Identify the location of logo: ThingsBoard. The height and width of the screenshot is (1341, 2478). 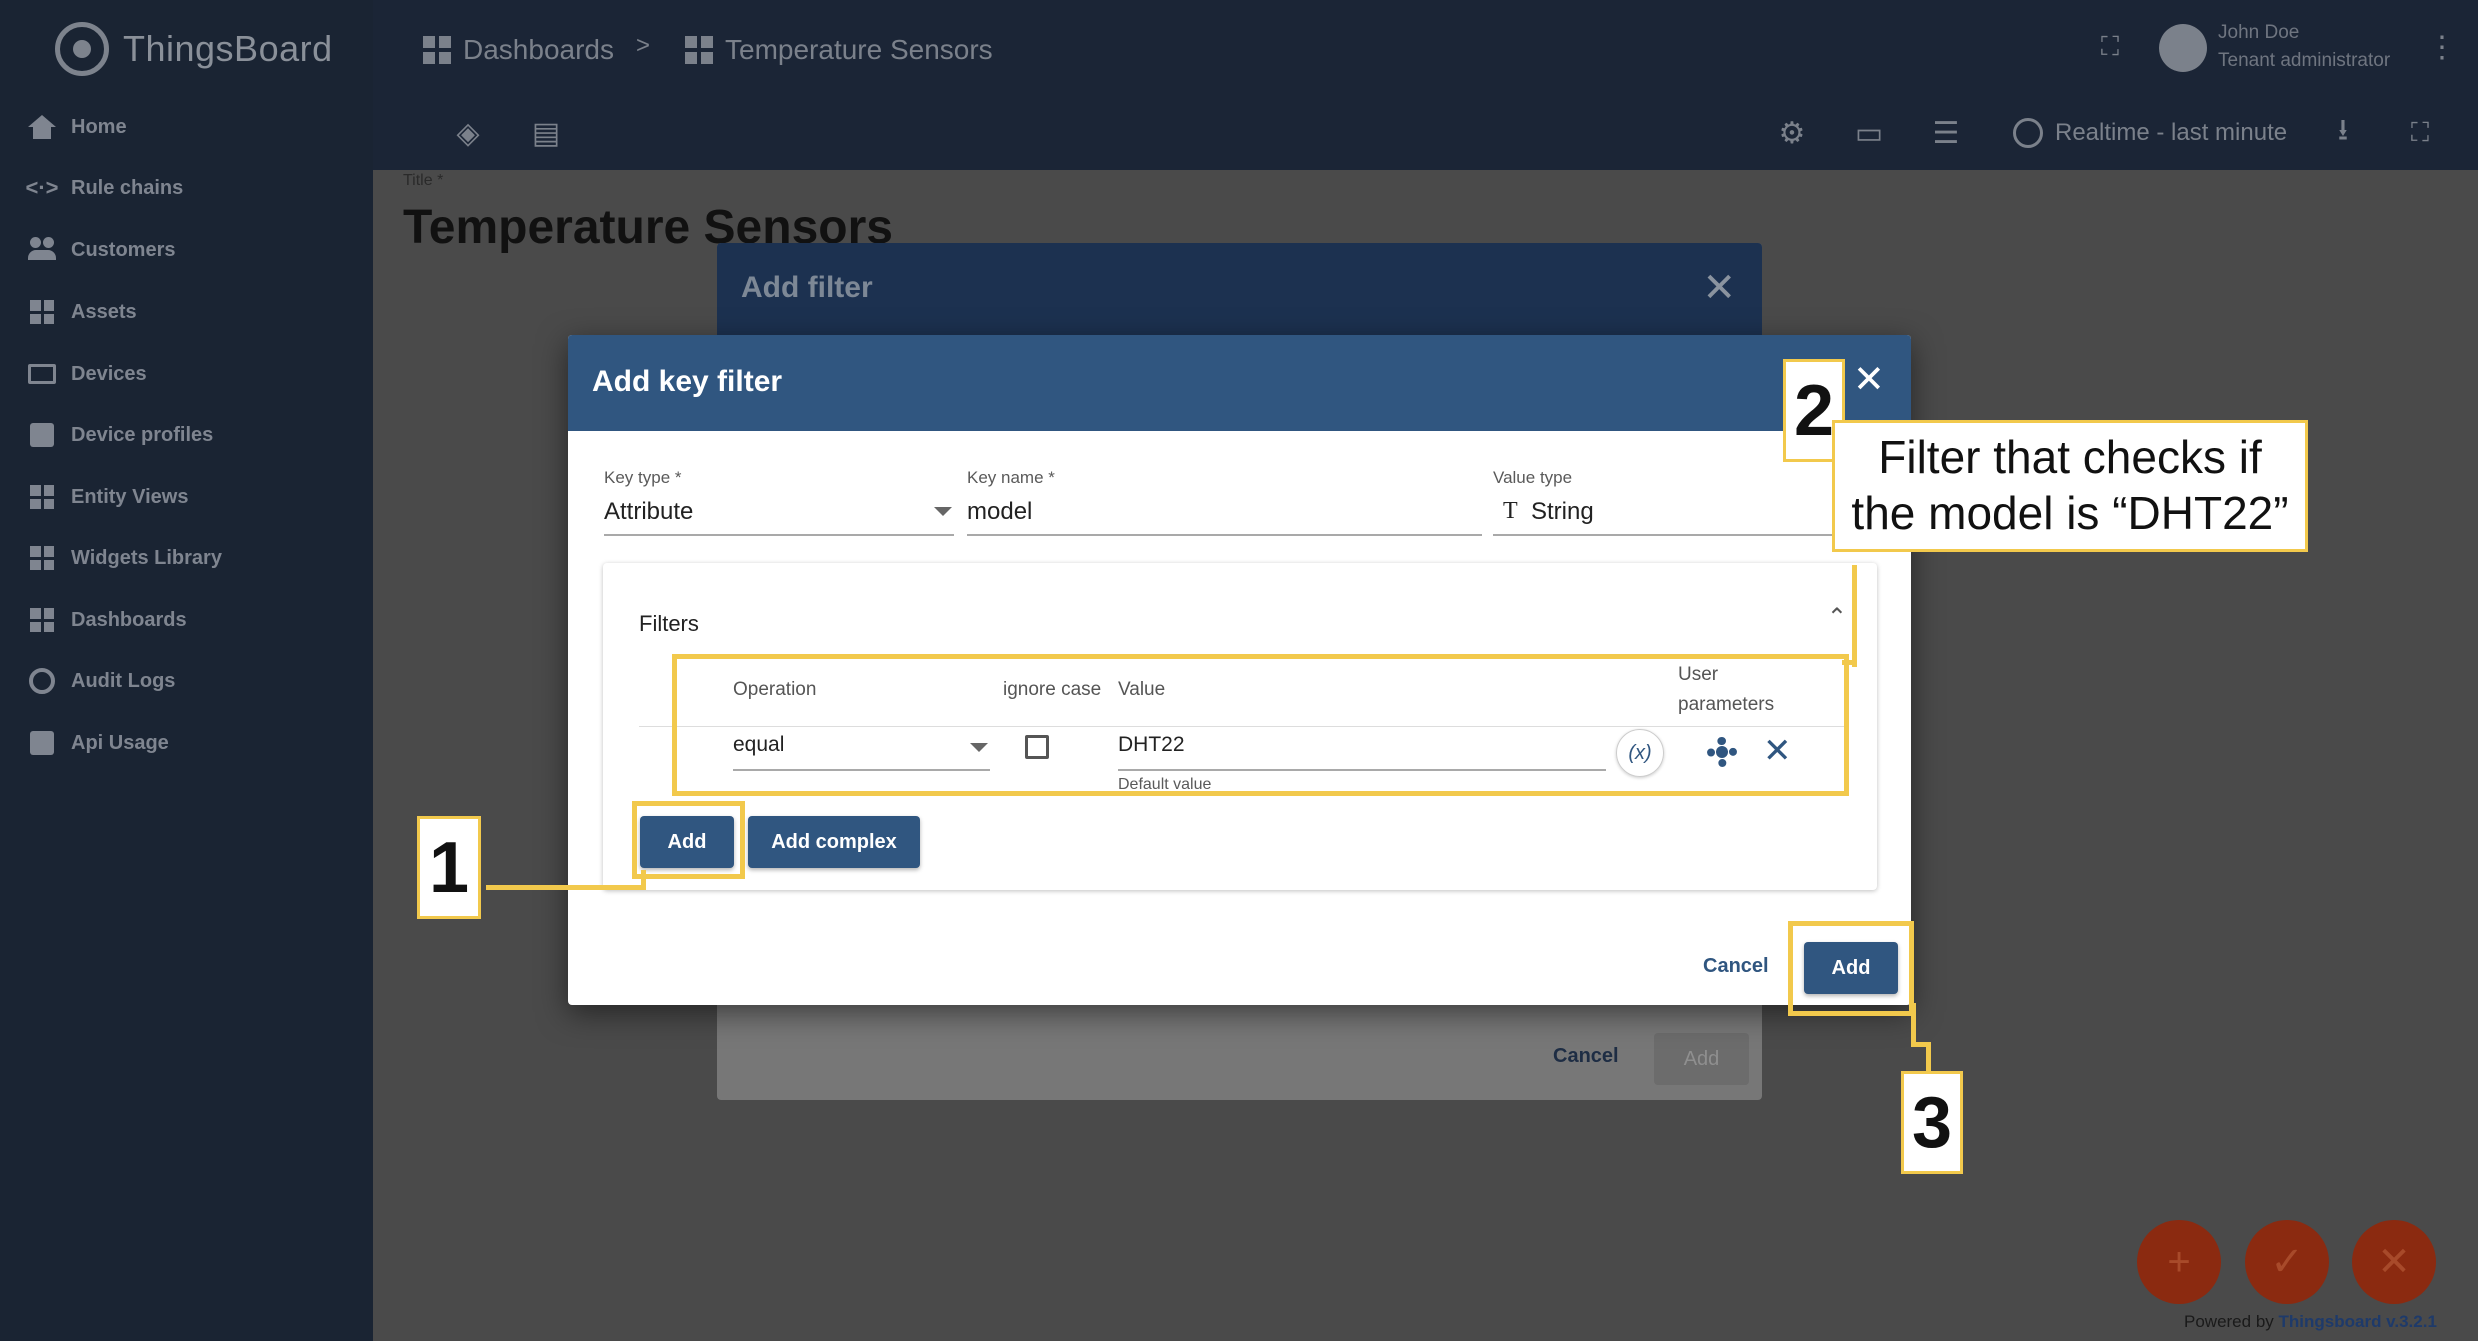
(194, 49).